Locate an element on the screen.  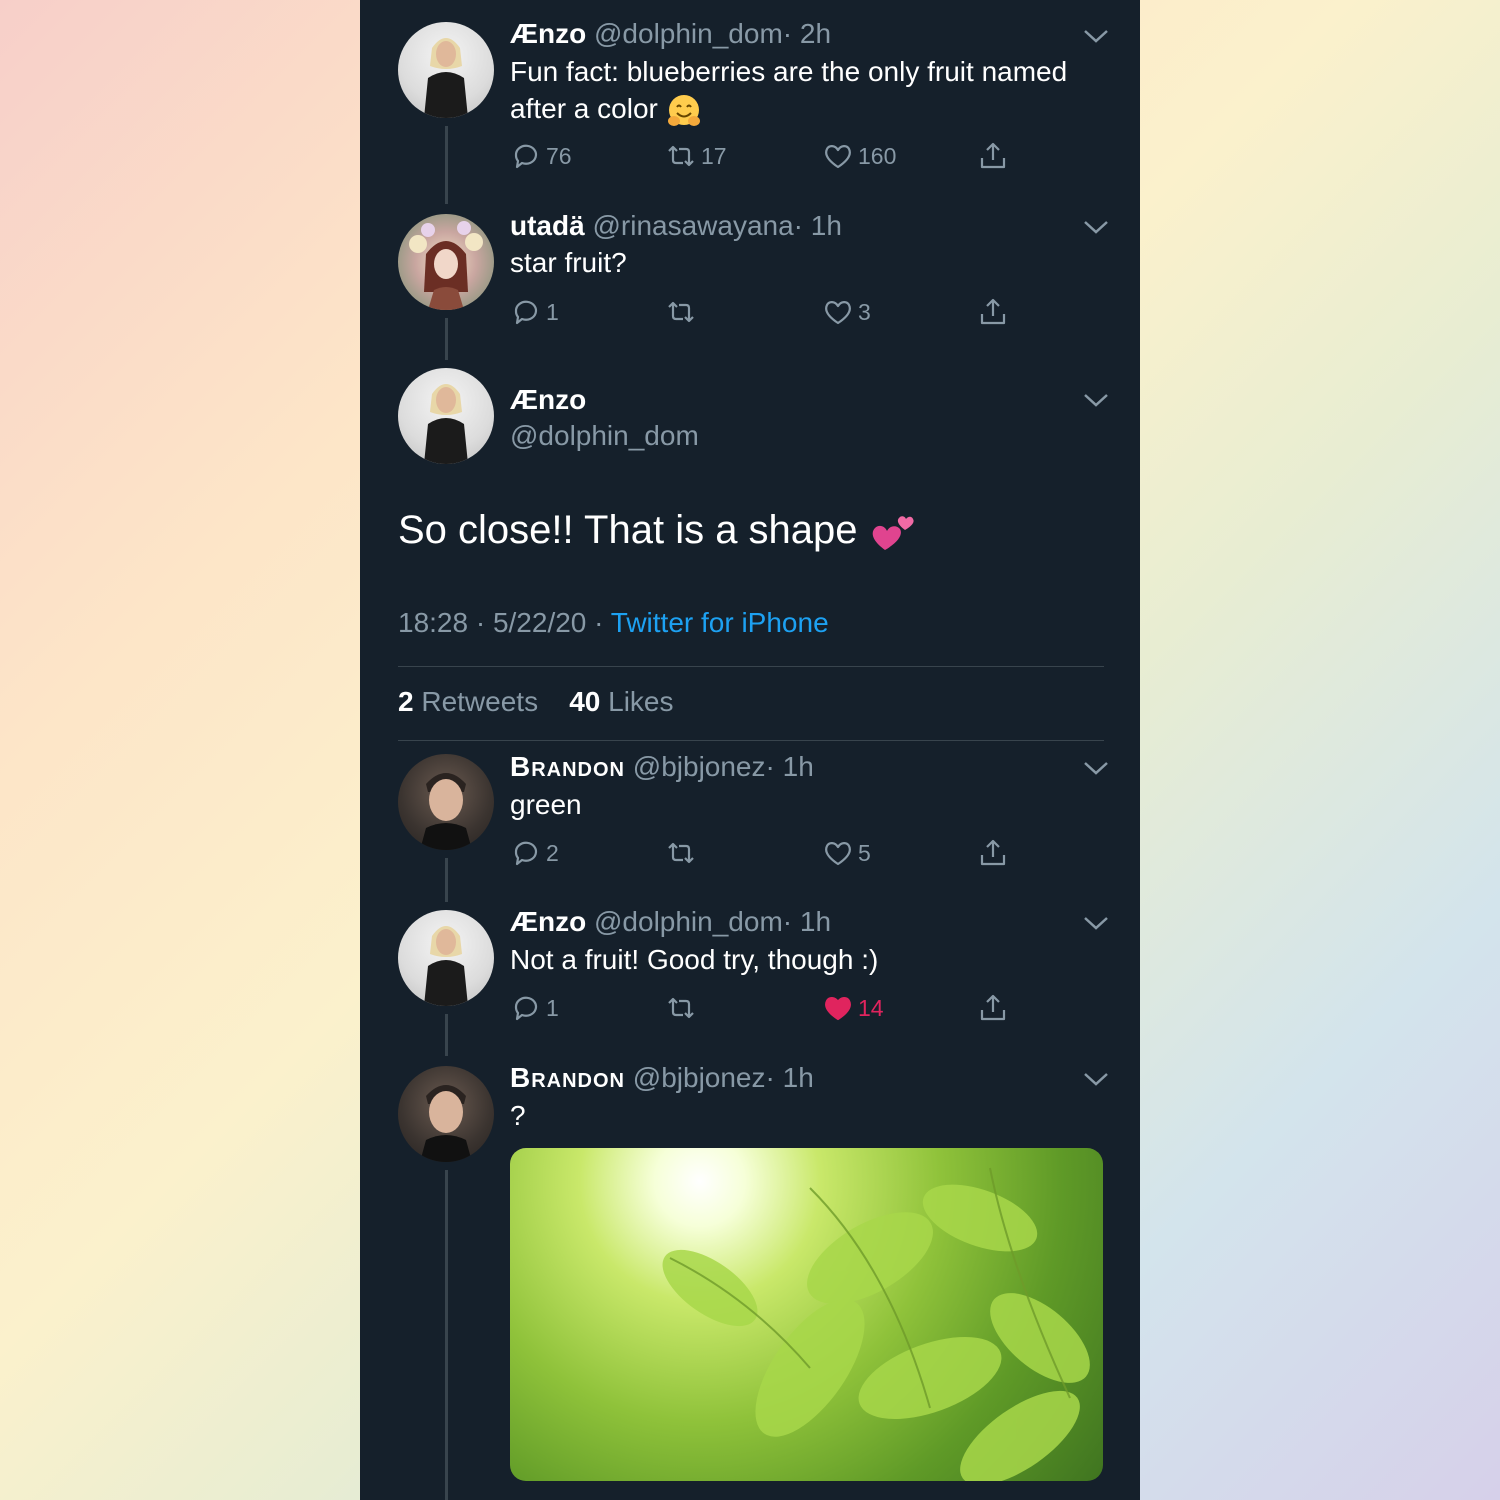
like-count: 14 is located at coordinates (871, 1007).